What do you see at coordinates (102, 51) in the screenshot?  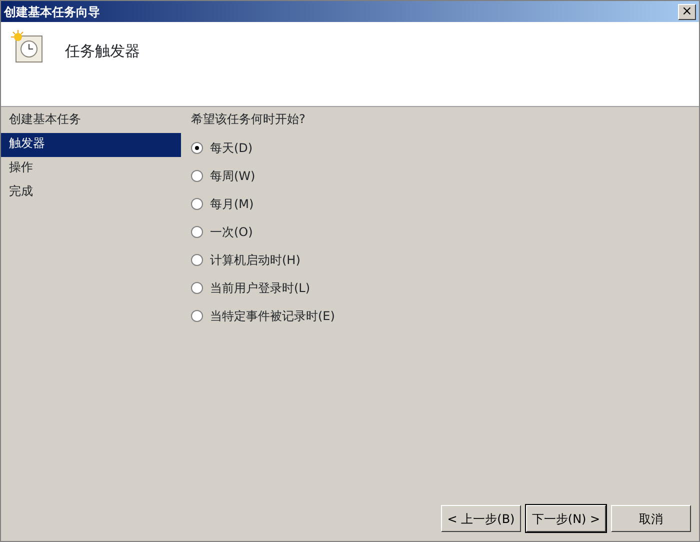 I see `header-title: 任务触发器` at bounding box center [102, 51].